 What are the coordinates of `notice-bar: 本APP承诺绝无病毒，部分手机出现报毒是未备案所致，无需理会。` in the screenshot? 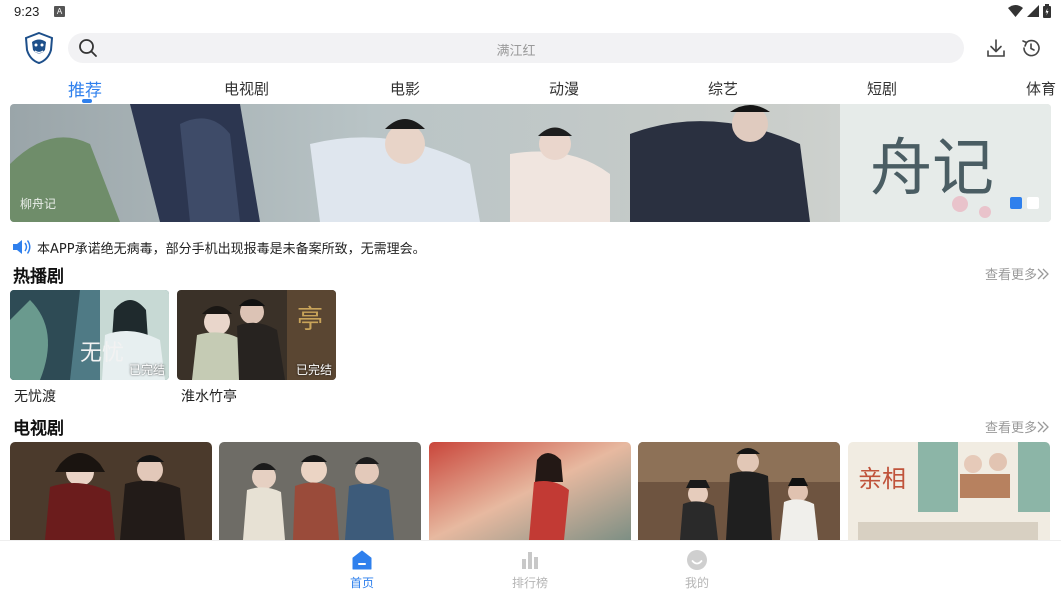 It's located at (219, 247).